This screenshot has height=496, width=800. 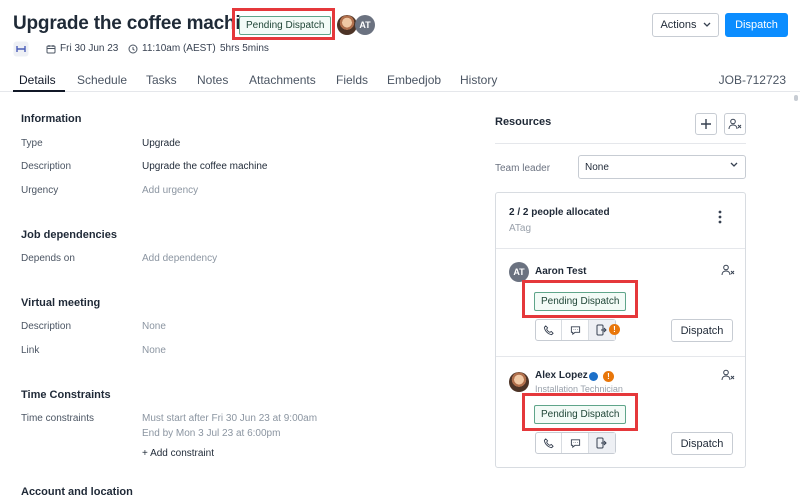 What do you see at coordinates (154, 350) in the screenshot?
I see `vm-link-value: None` at bounding box center [154, 350].